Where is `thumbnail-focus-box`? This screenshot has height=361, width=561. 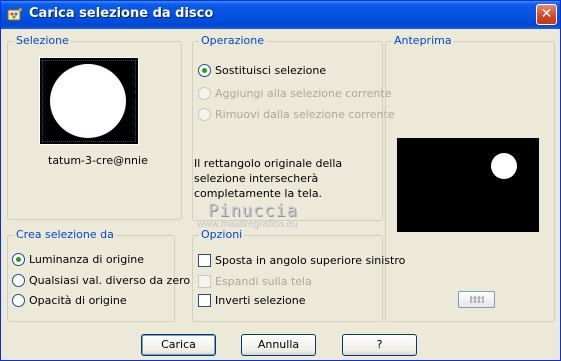
thumbnail-focus-box is located at coordinates (89, 101).